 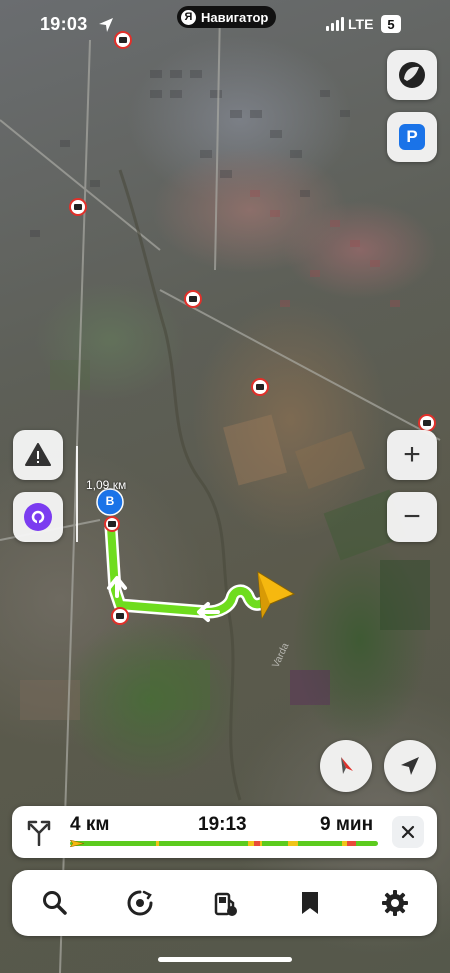 I want to click on settings-button, so click(x=395, y=903).